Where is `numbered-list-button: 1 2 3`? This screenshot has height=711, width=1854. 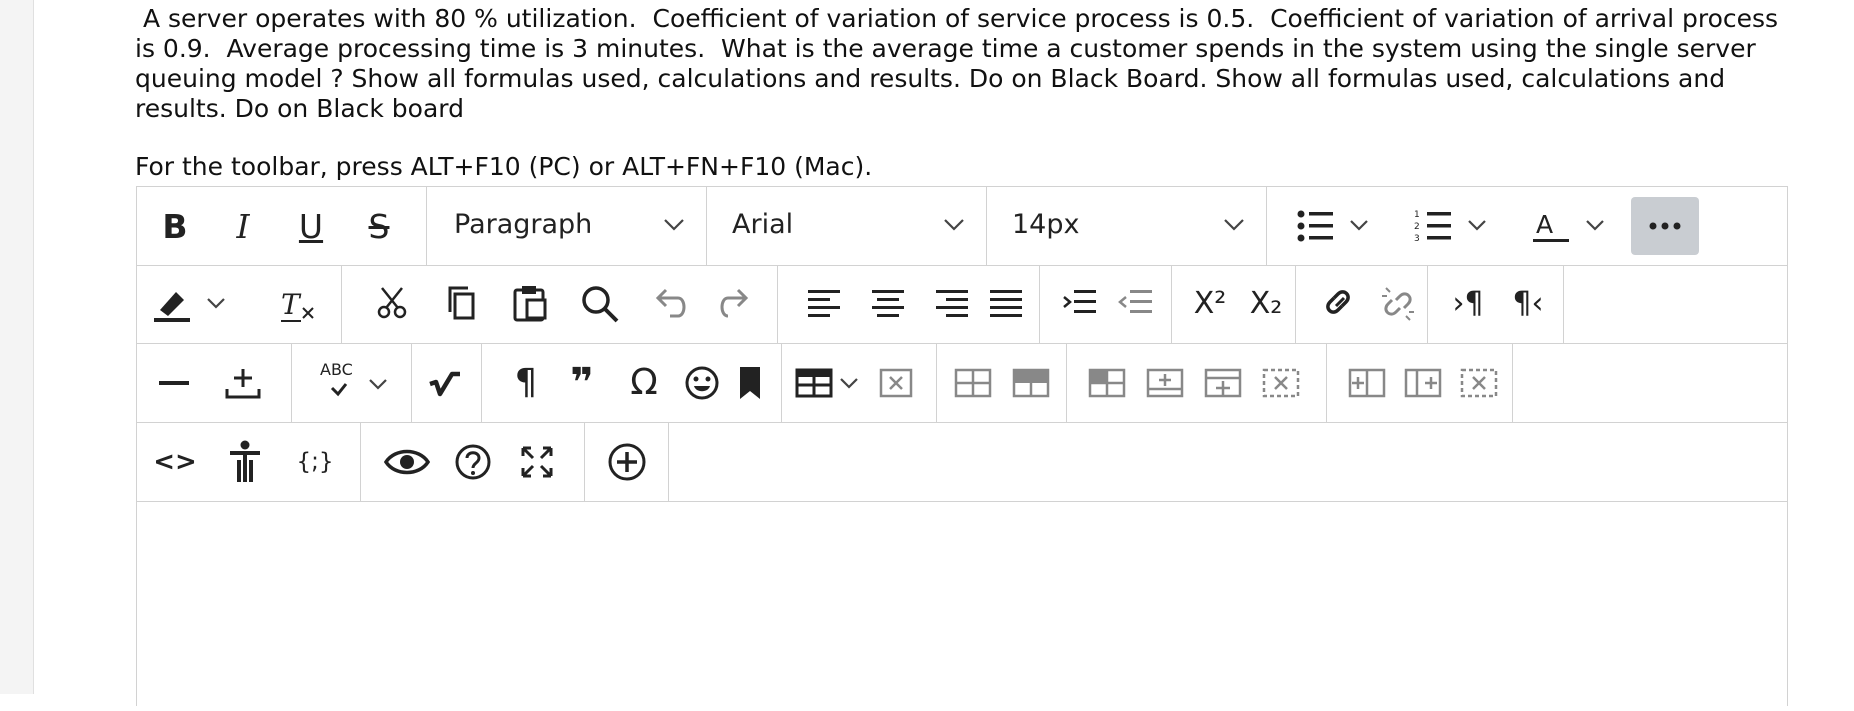
numbered-list-button: 1 2 3 is located at coordinates (1453, 226).